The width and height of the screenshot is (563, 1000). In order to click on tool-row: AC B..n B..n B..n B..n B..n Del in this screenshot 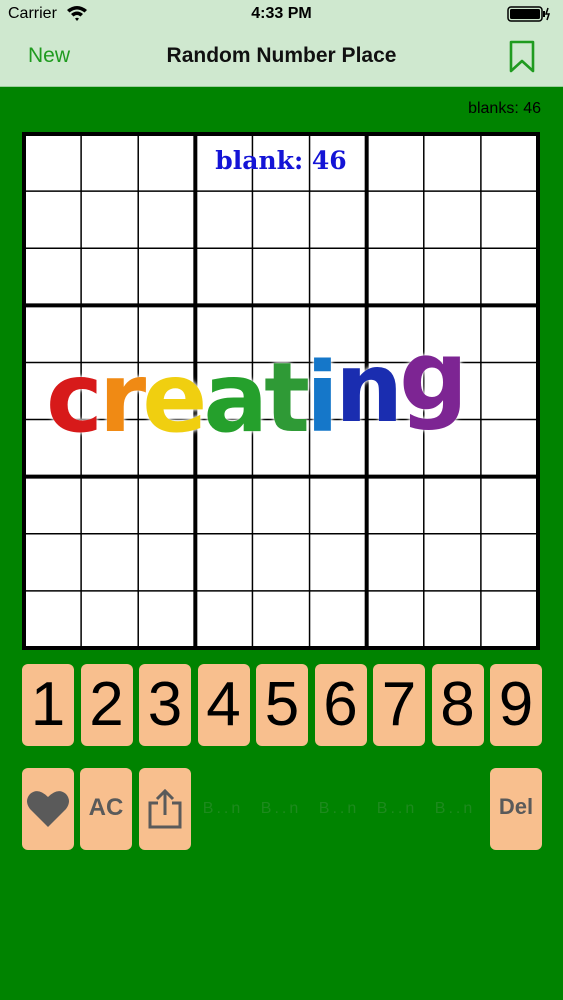, I will do `click(282, 809)`.